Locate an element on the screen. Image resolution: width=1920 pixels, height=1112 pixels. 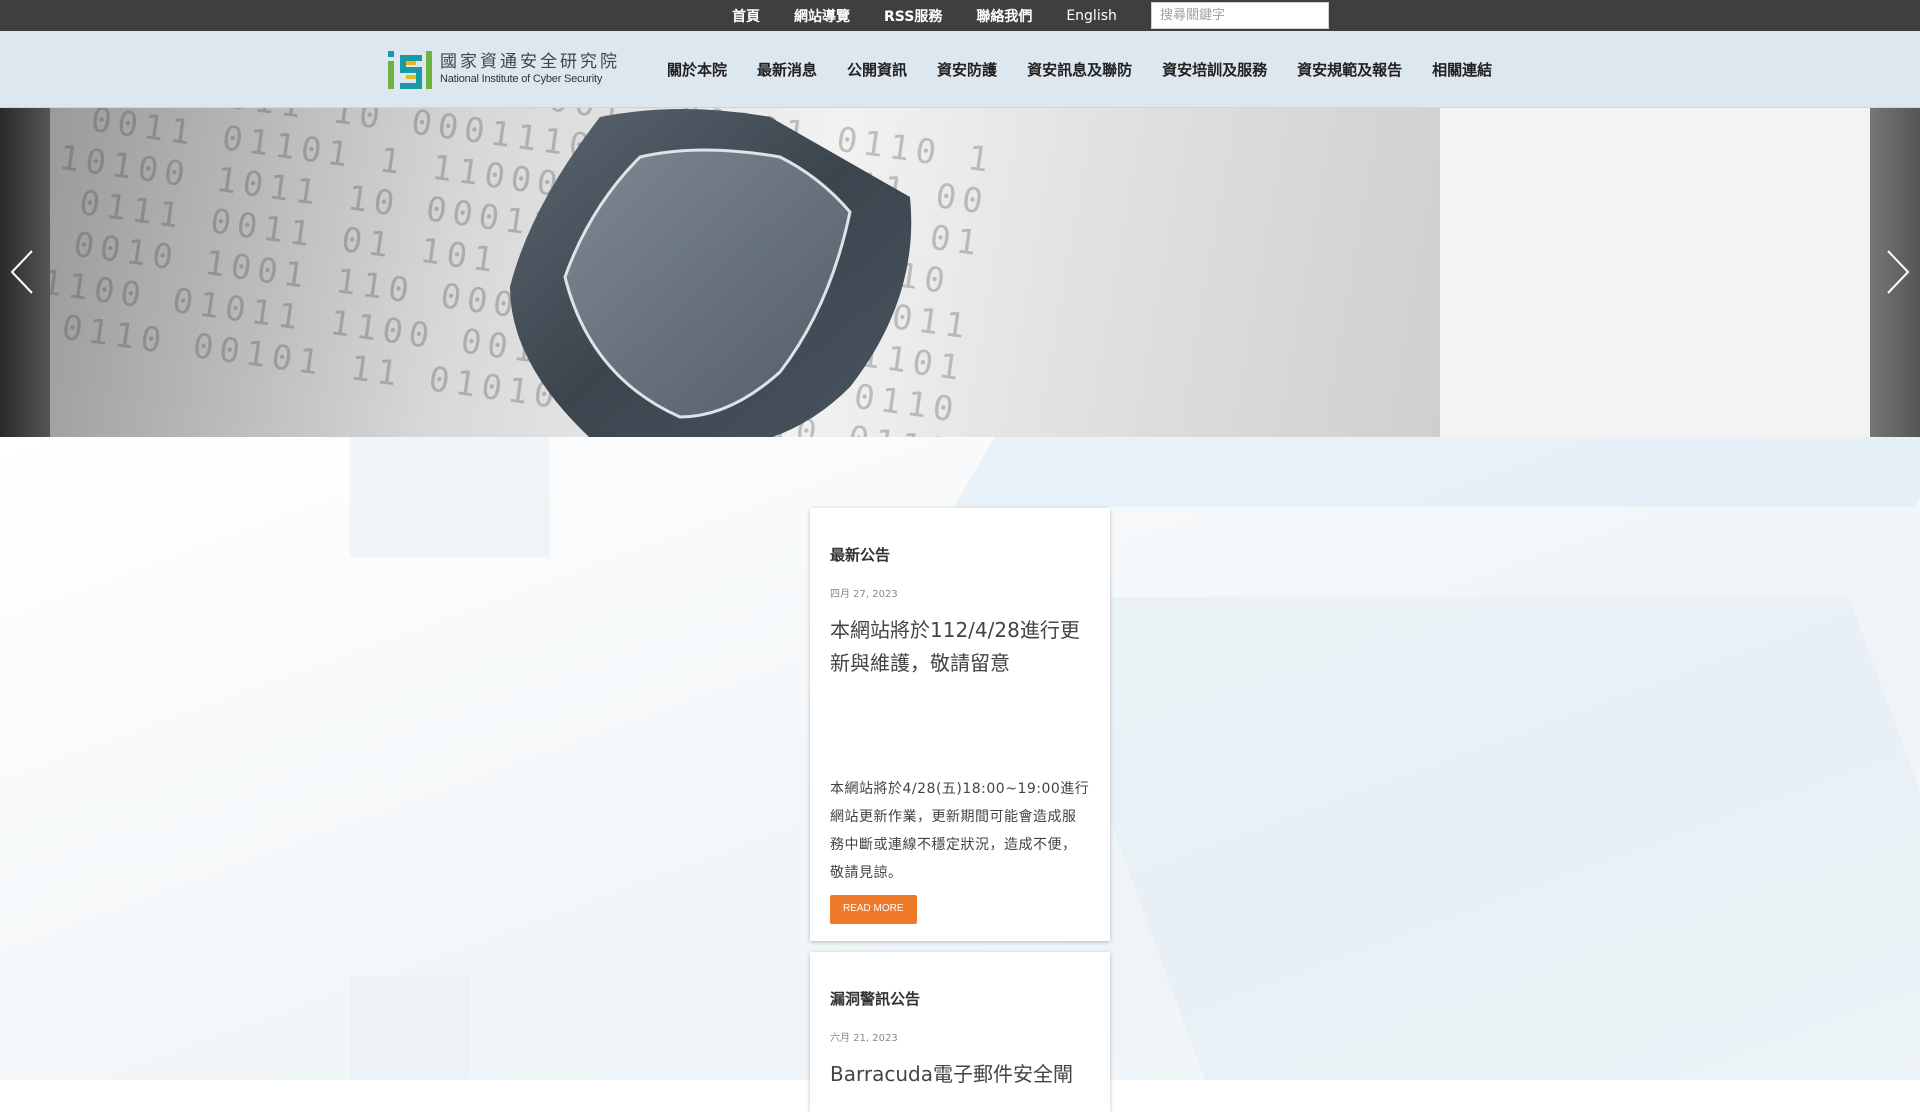
utility-link-contact: 聯絡我們 is located at coordinates (1004, 16).